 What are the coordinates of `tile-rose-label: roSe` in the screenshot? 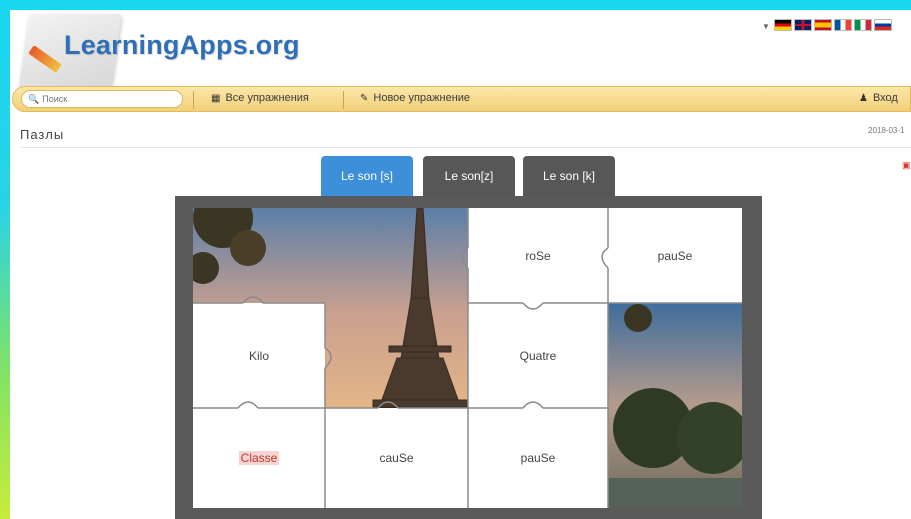 It's located at (538, 255).